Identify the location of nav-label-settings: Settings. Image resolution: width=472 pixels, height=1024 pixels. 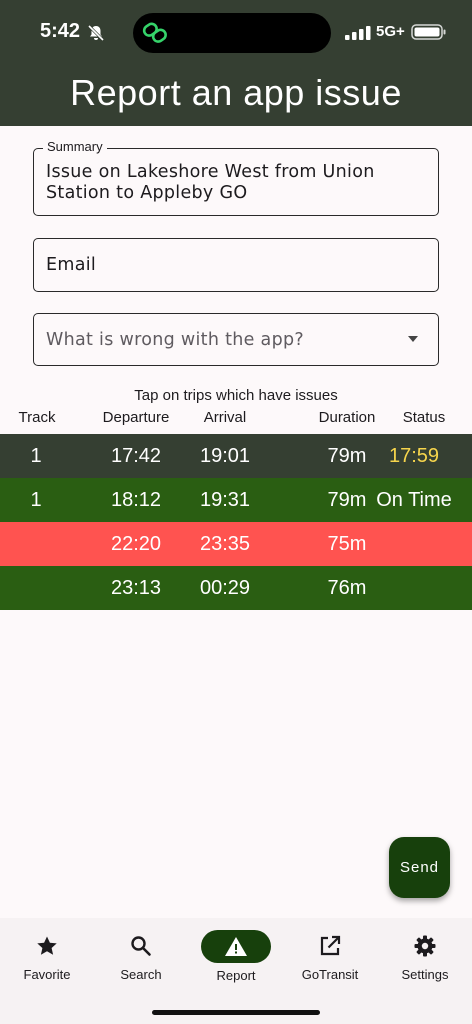
(425, 974).